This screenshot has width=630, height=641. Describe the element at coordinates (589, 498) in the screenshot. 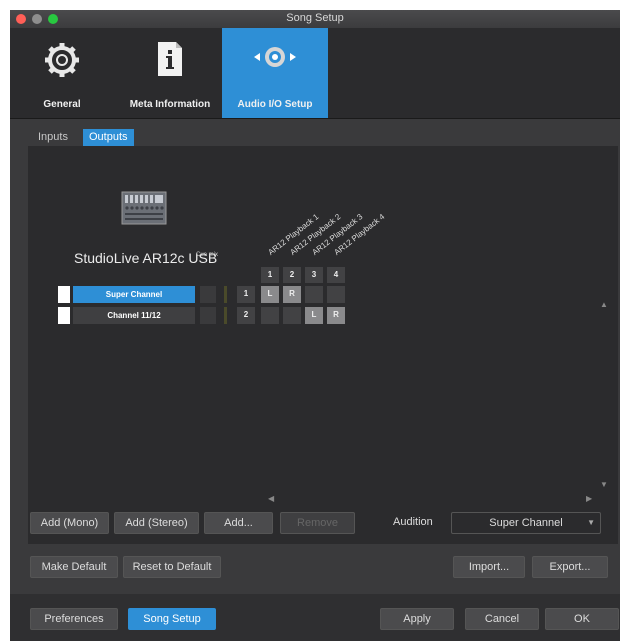

I see `scroll-right-arrow-icon: ▶` at that location.